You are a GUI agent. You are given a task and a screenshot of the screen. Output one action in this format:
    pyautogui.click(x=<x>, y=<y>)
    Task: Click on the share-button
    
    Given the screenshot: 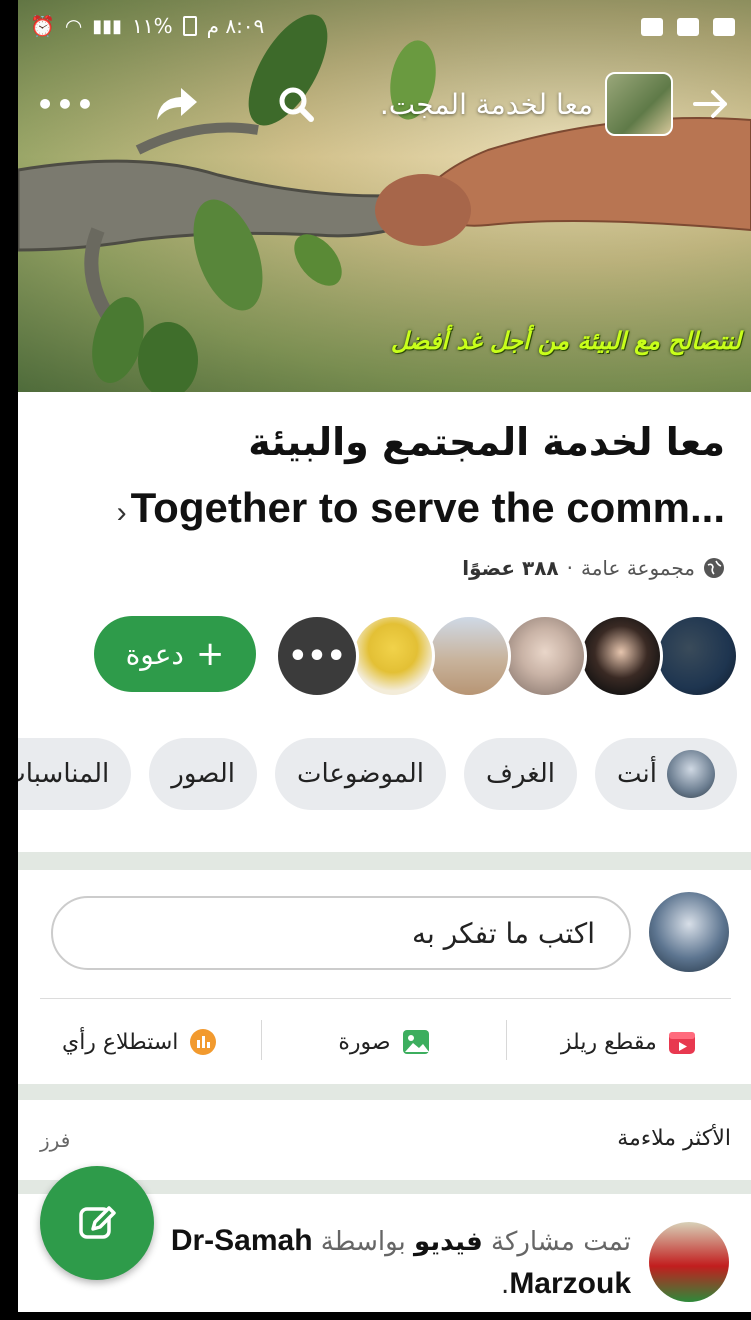 What is the action you would take?
    pyautogui.click(x=176, y=104)
    